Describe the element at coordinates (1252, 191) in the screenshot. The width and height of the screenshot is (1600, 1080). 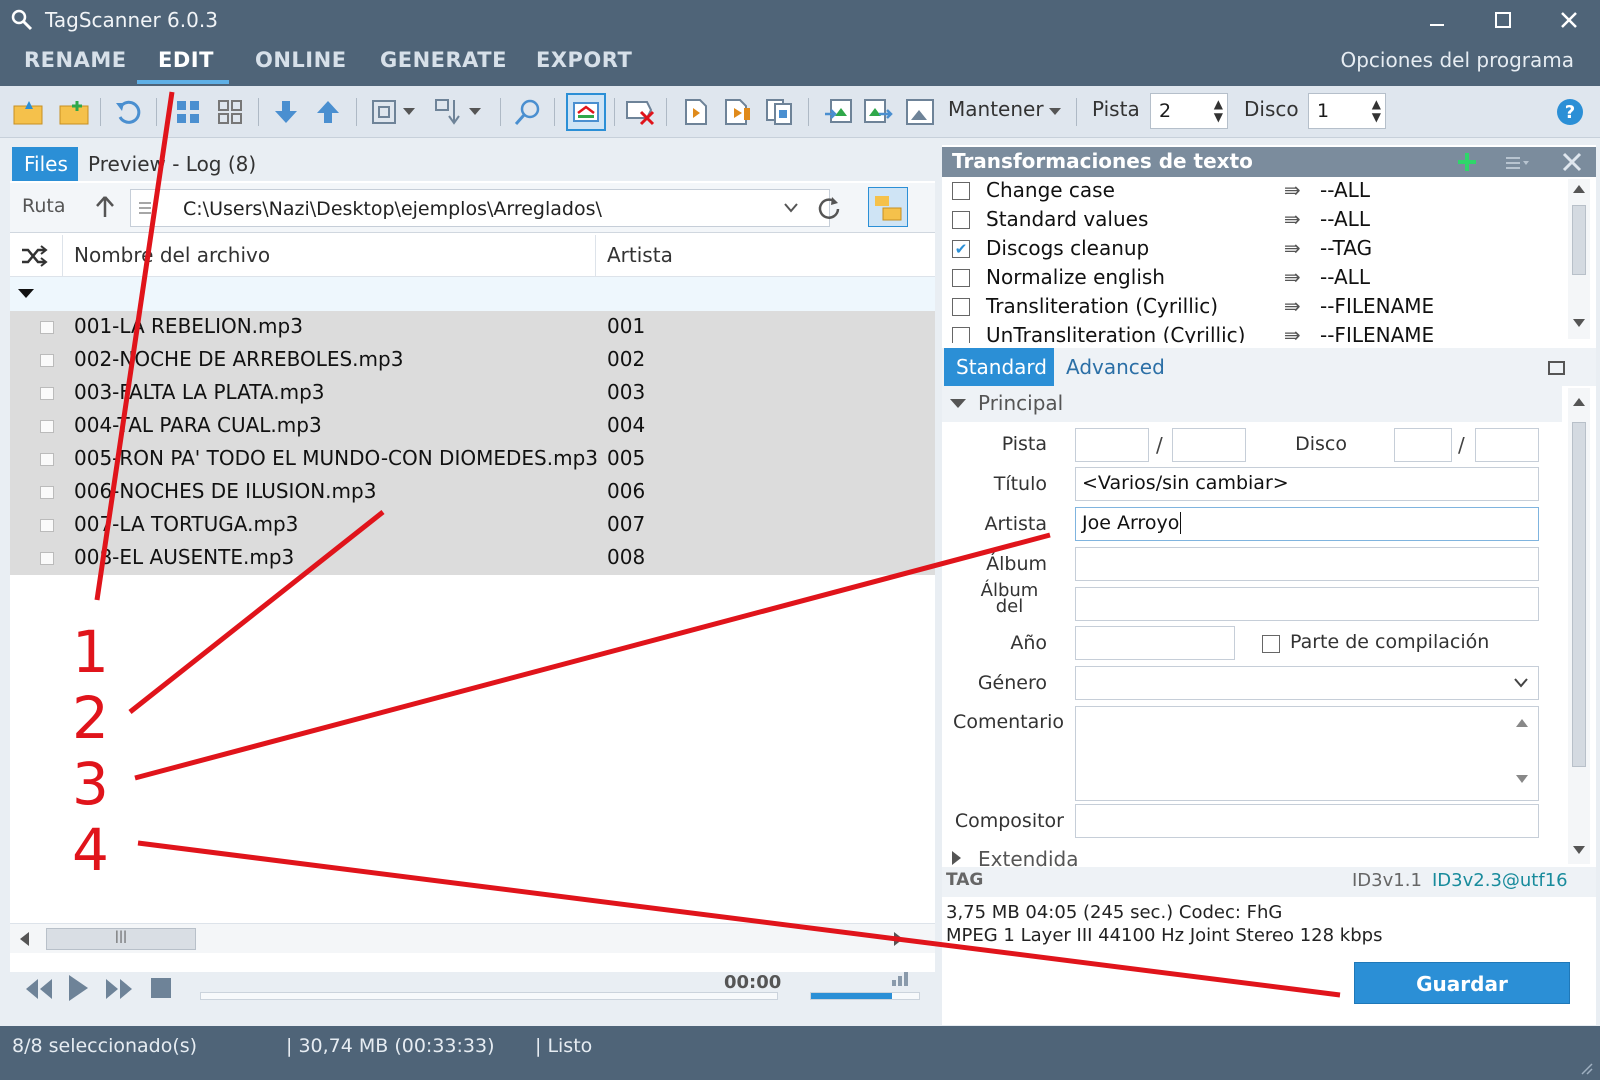
I see `transformation-item: Change case ⇛ --ALL` at that location.